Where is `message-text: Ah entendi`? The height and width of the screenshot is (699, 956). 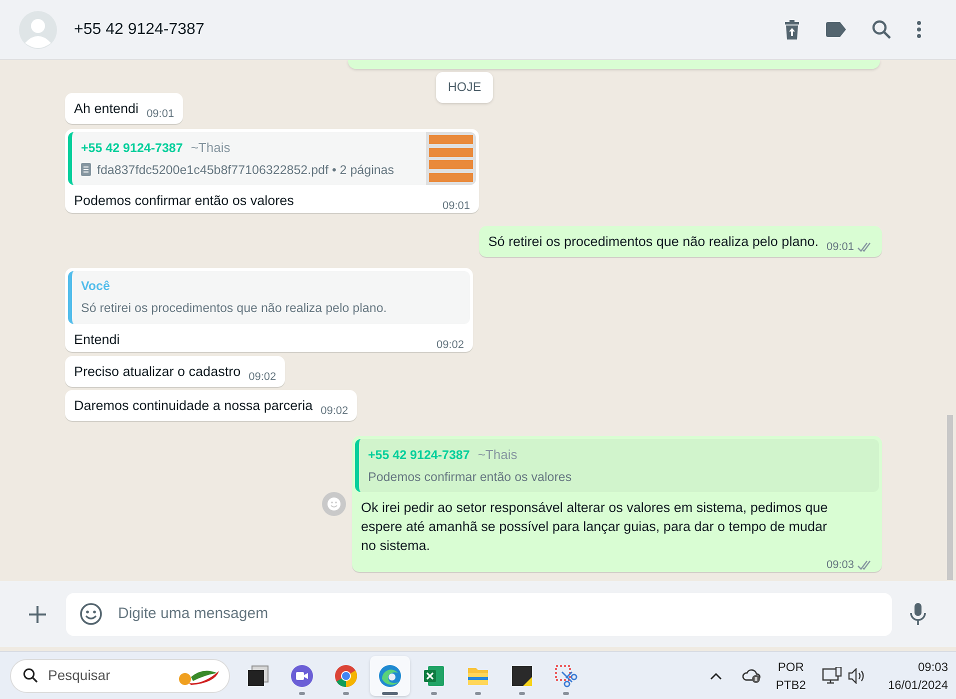
message-text: Ah entendi is located at coordinates (106, 109).